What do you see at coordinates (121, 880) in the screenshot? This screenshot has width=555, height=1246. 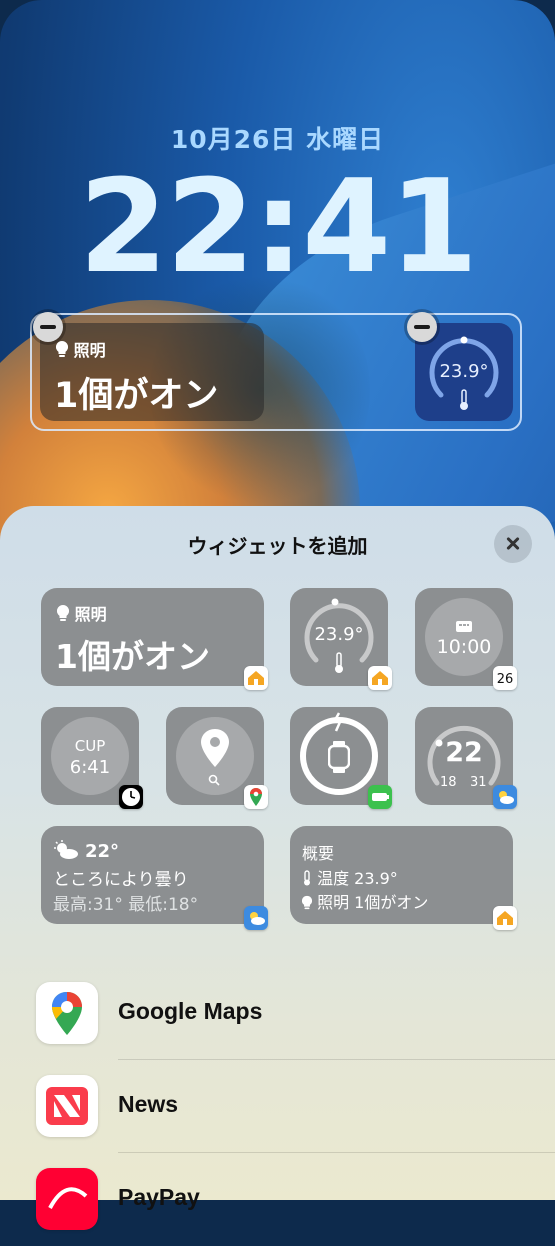 I see `weather-condition: ところにより曇り` at bounding box center [121, 880].